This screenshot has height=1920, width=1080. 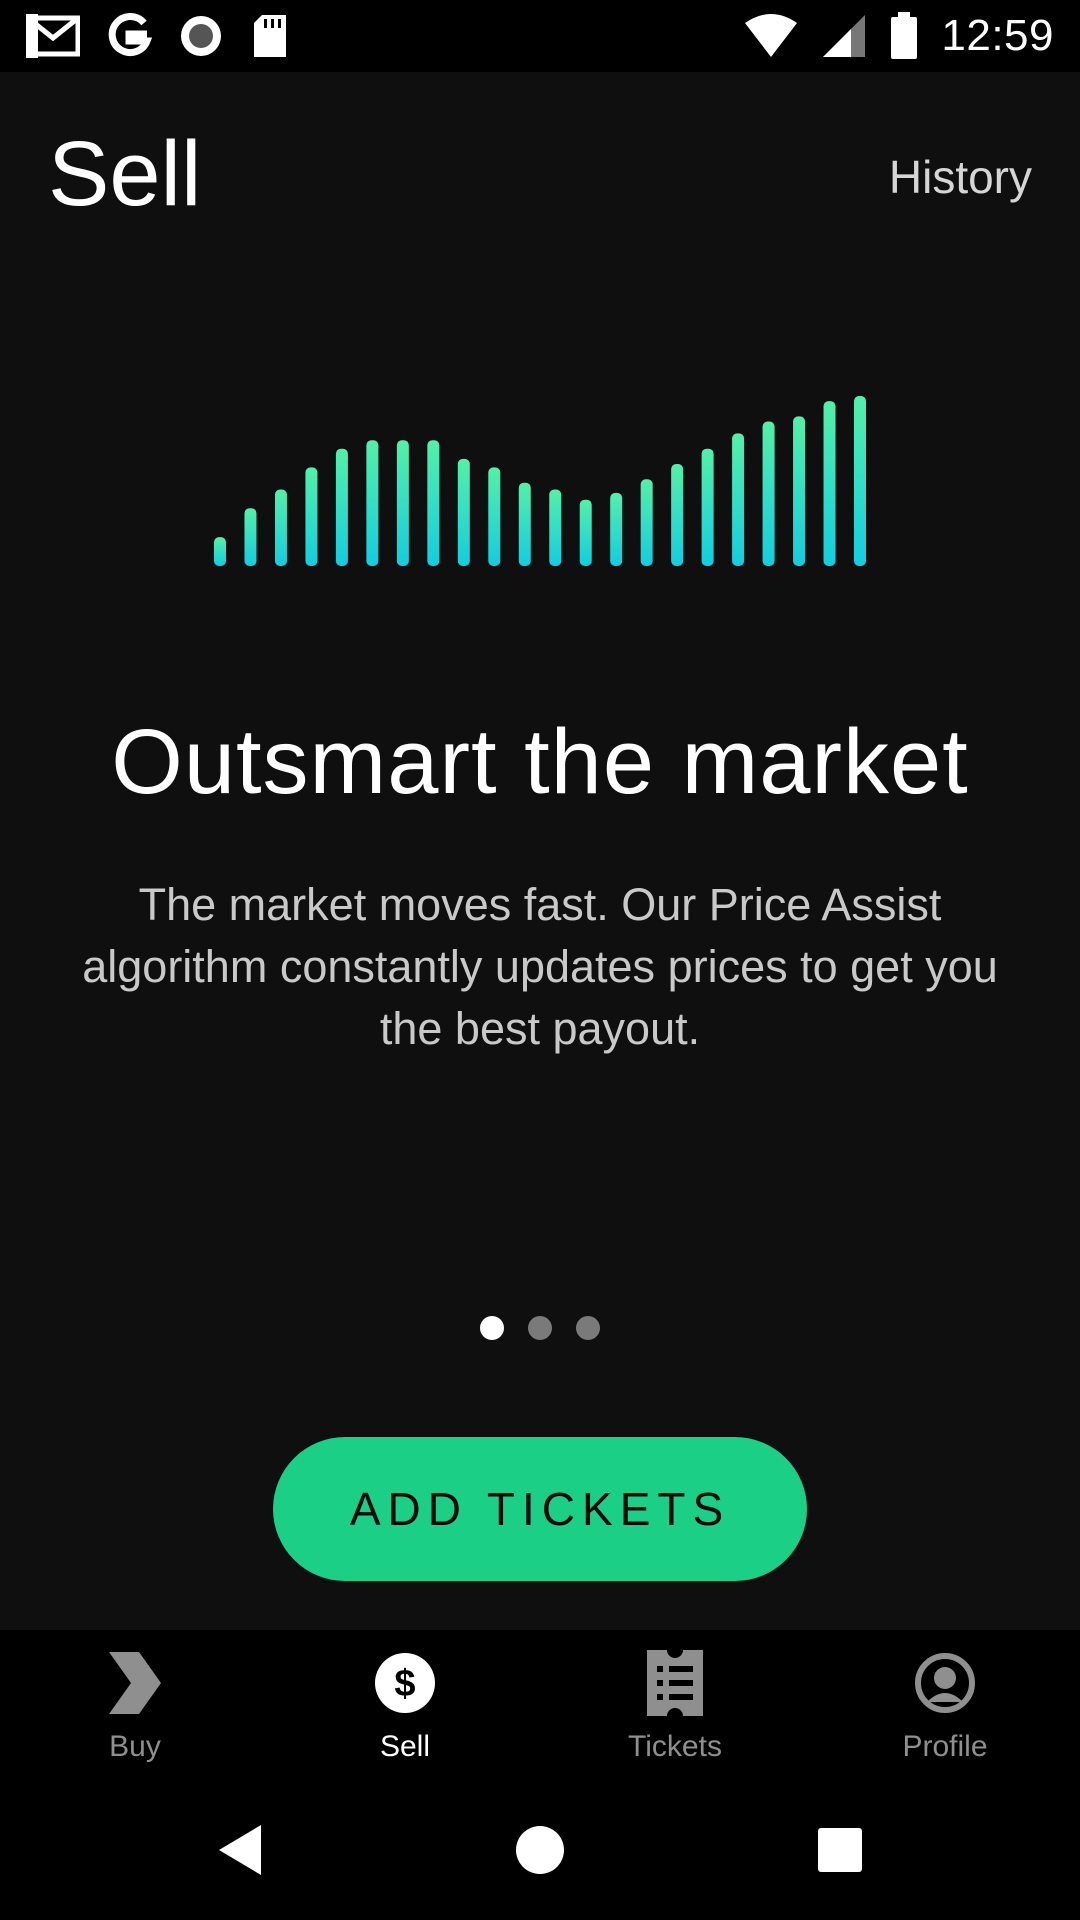 I want to click on bottom-nav: Buy $ Sell Tickets Profile, so click(x=540, y=1705).